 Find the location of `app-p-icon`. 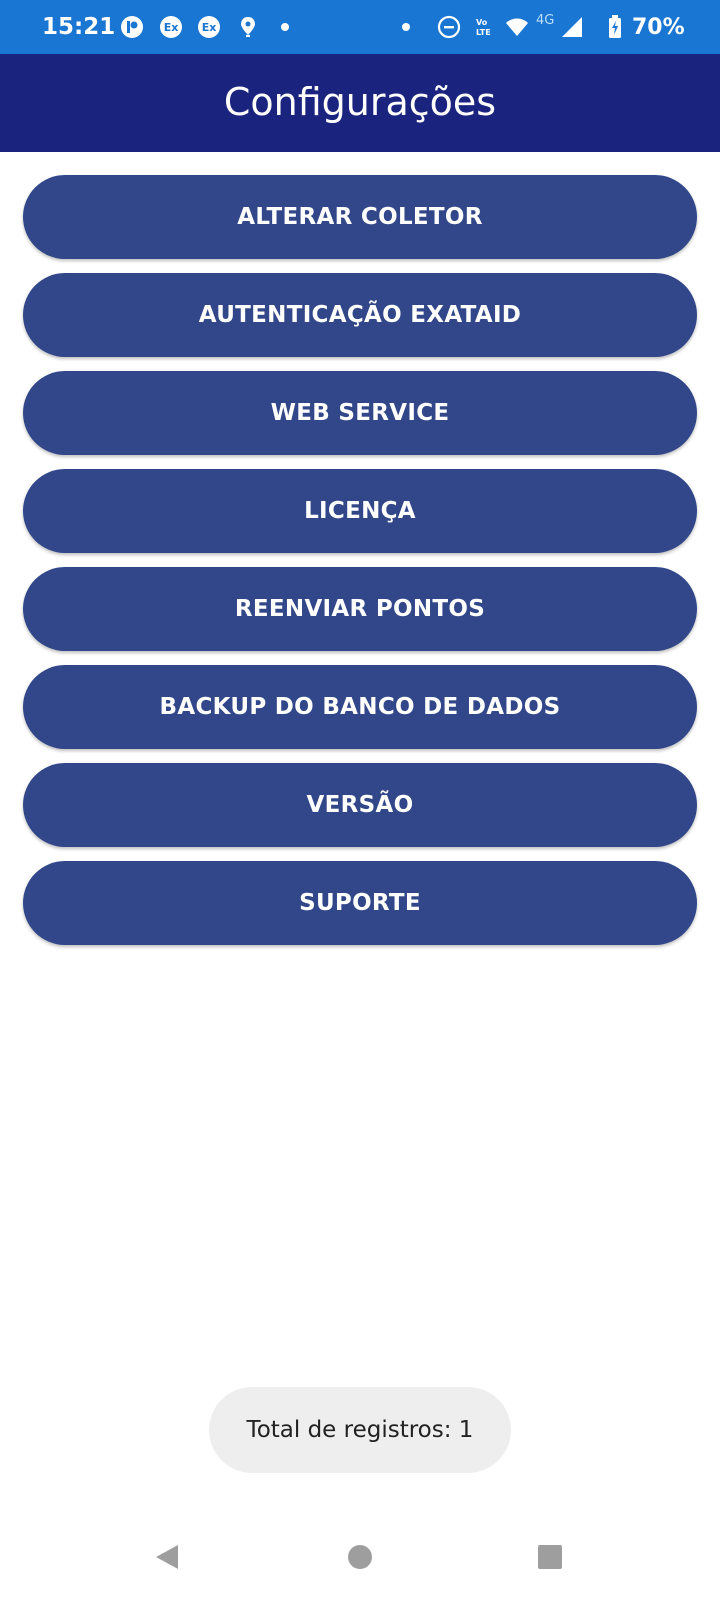

app-p-icon is located at coordinates (132, 27).